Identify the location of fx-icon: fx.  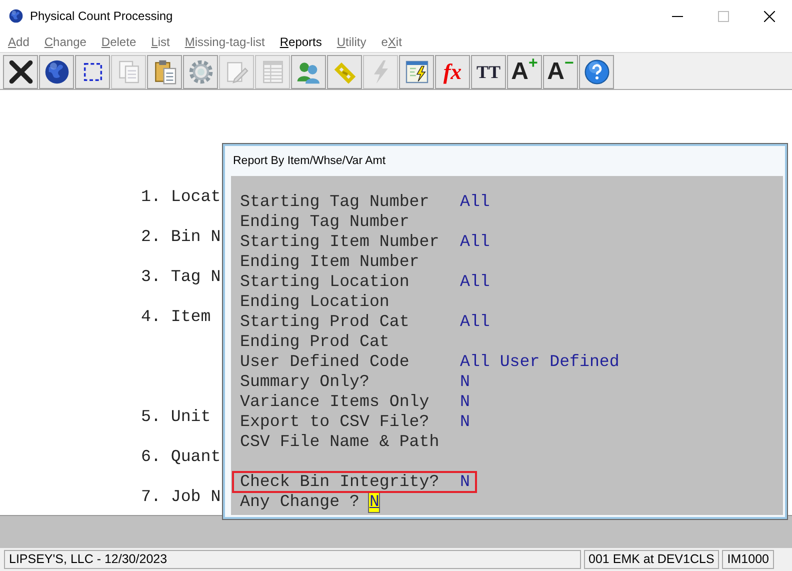
(452, 72).